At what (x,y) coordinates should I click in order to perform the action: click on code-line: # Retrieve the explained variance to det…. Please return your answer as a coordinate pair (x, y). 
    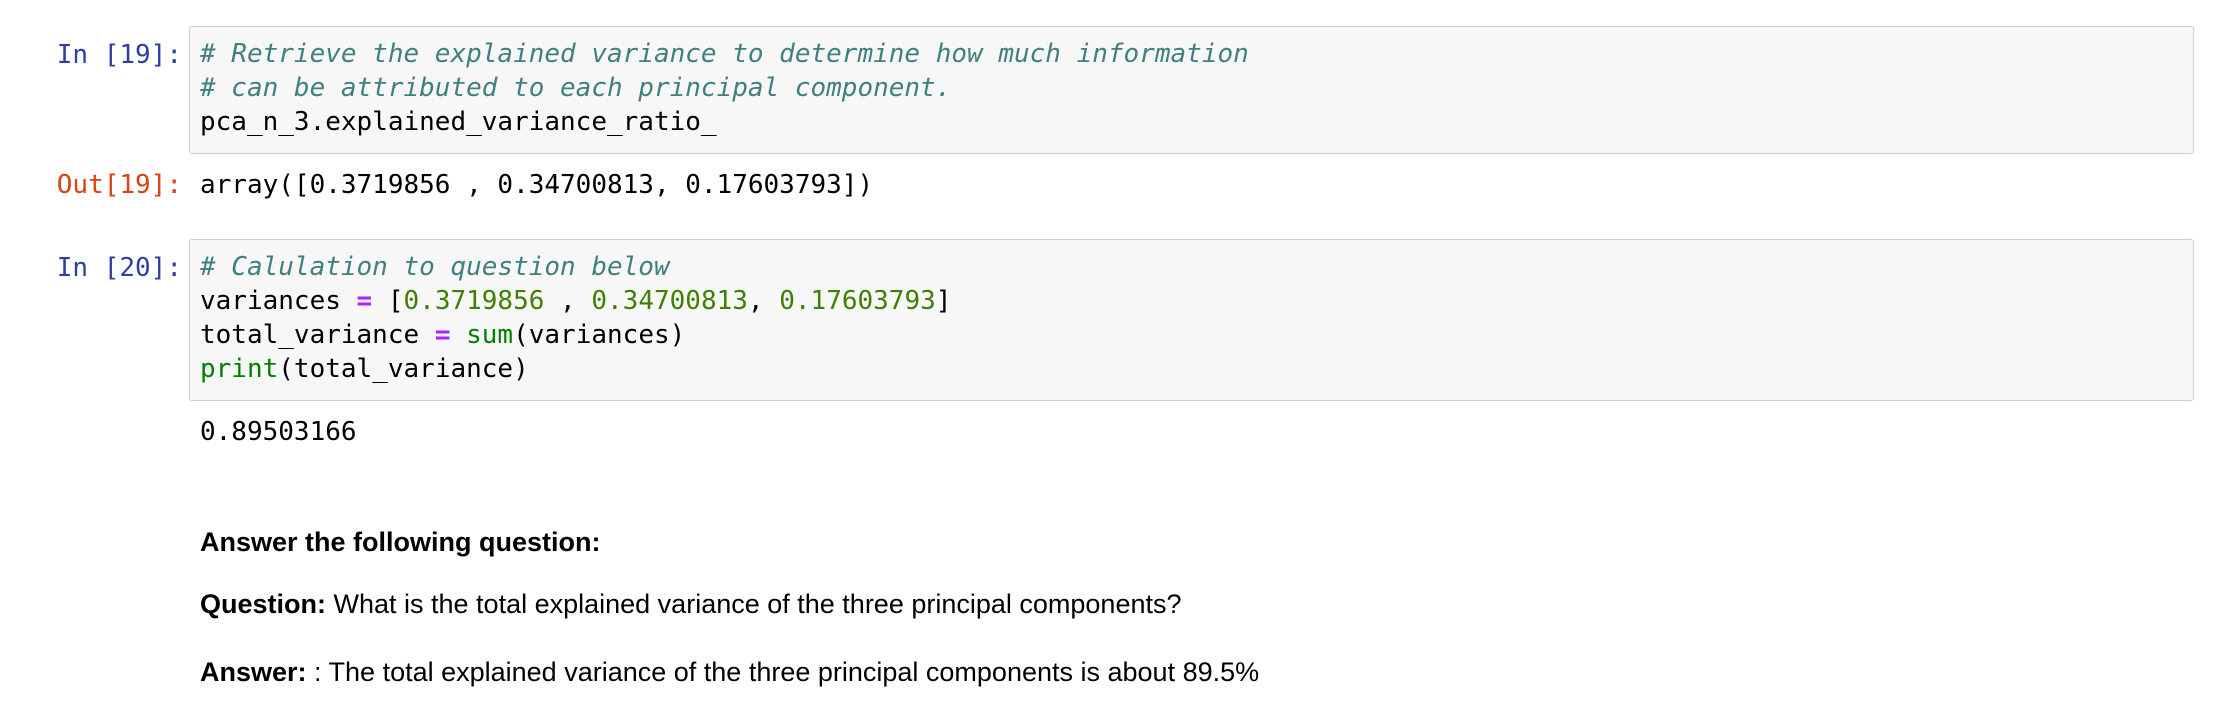
    Looking at the image, I should click on (1191, 54).